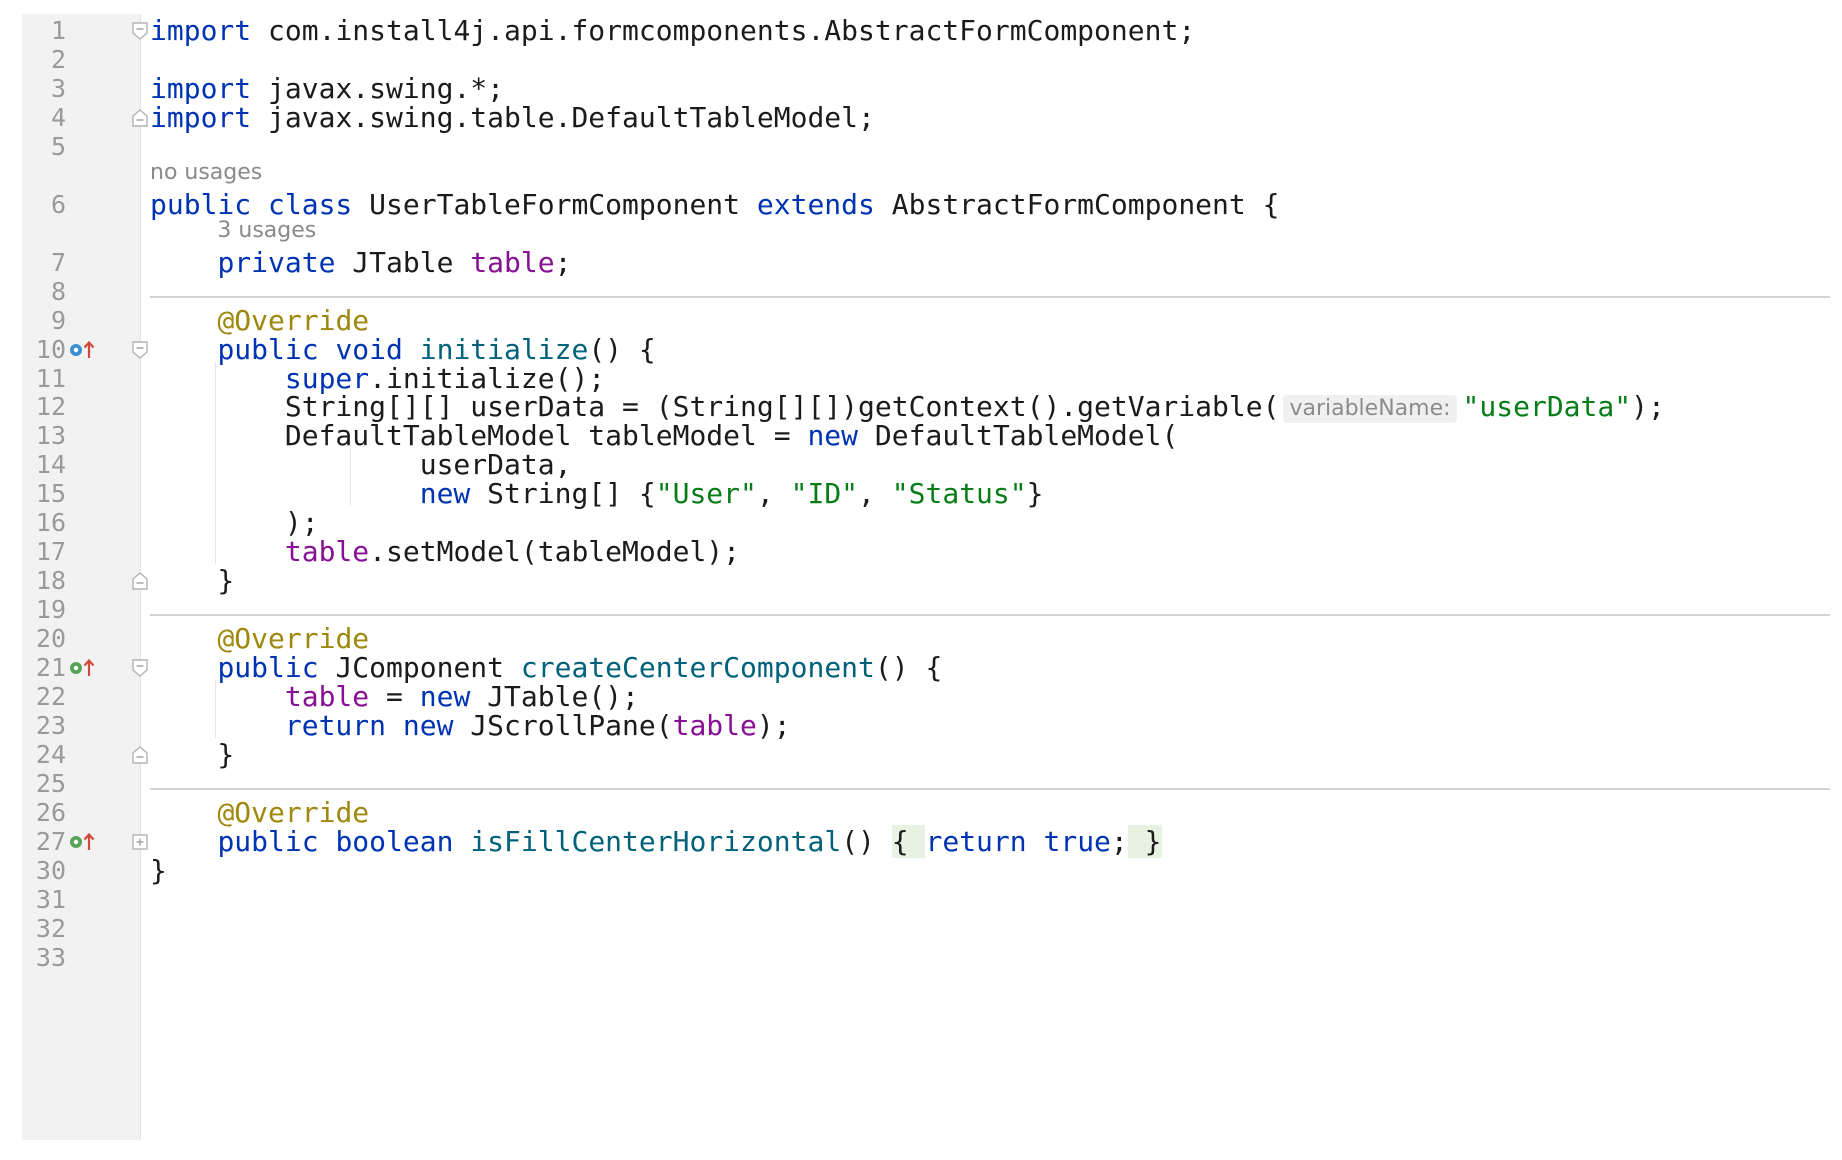 Image resolution: width=1842 pixels, height=1160 pixels. What do you see at coordinates (1018, 435) in the screenshot?
I see `code-token-plain: DefaultTableModel(` at bounding box center [1018, 435].